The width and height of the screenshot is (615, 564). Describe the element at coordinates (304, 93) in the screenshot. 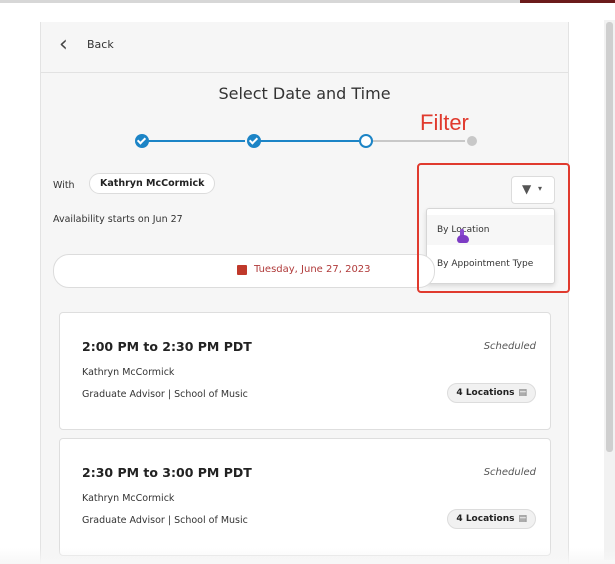

I see `page-title: Select Date and Time` at that location.